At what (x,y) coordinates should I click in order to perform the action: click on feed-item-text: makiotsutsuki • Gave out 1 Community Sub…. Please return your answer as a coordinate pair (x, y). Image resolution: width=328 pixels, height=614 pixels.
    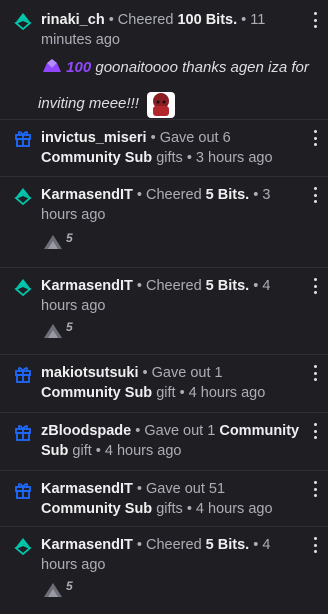
    Looking at the image, I should click on (172, 383).